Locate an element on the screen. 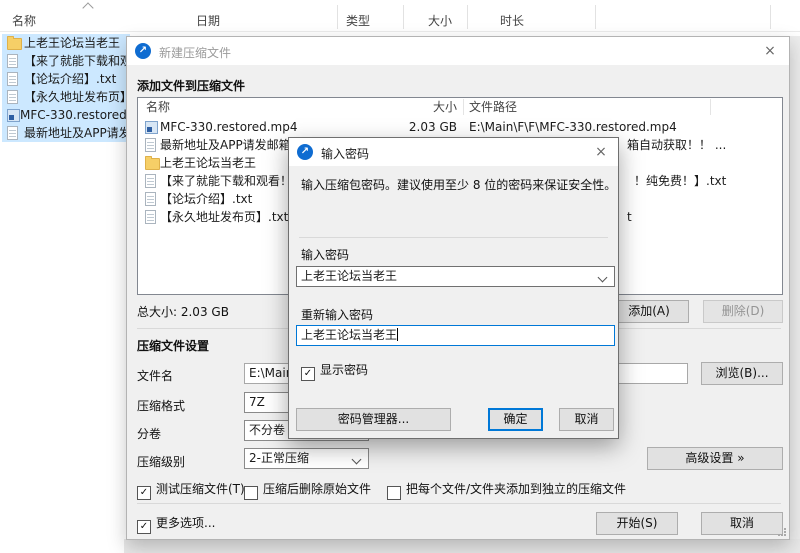 The width and height of the screenshot is (800, 553). file-name: 【来了就能下载和观看！纯免费！】.txt is located at coordinates (77, 61).